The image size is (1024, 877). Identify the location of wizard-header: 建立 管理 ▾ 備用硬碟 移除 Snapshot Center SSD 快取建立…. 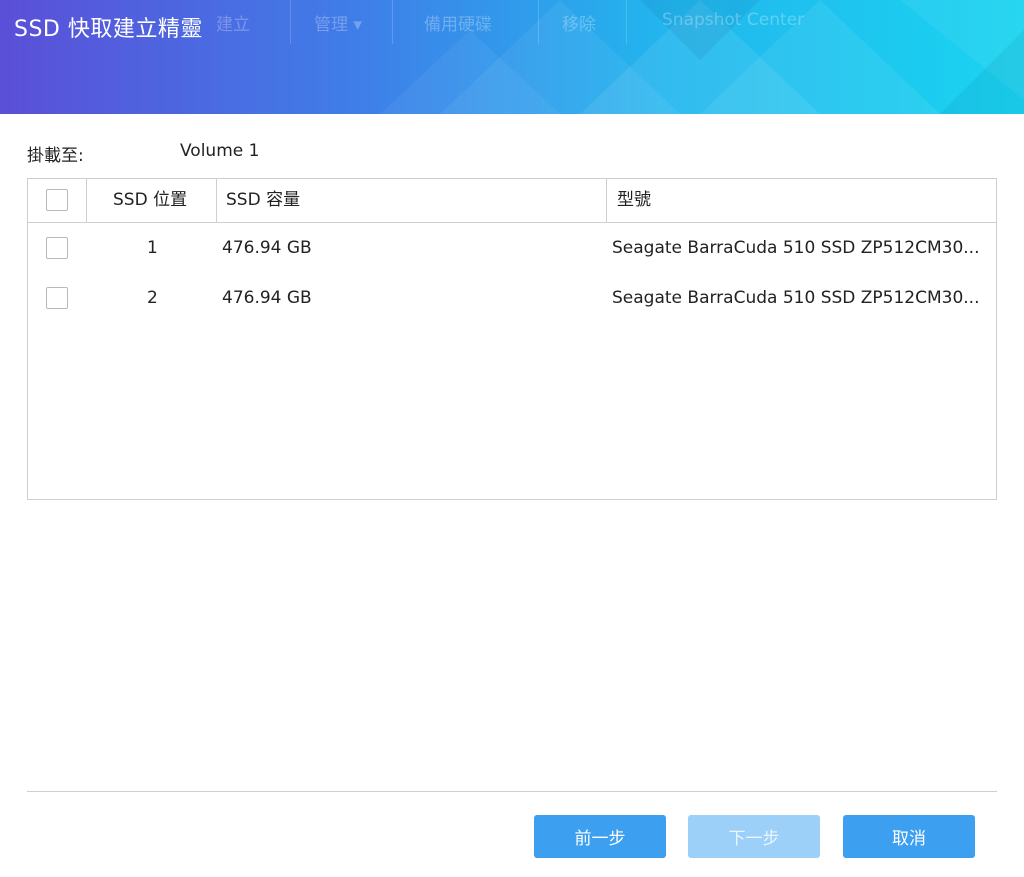
(512, 57).